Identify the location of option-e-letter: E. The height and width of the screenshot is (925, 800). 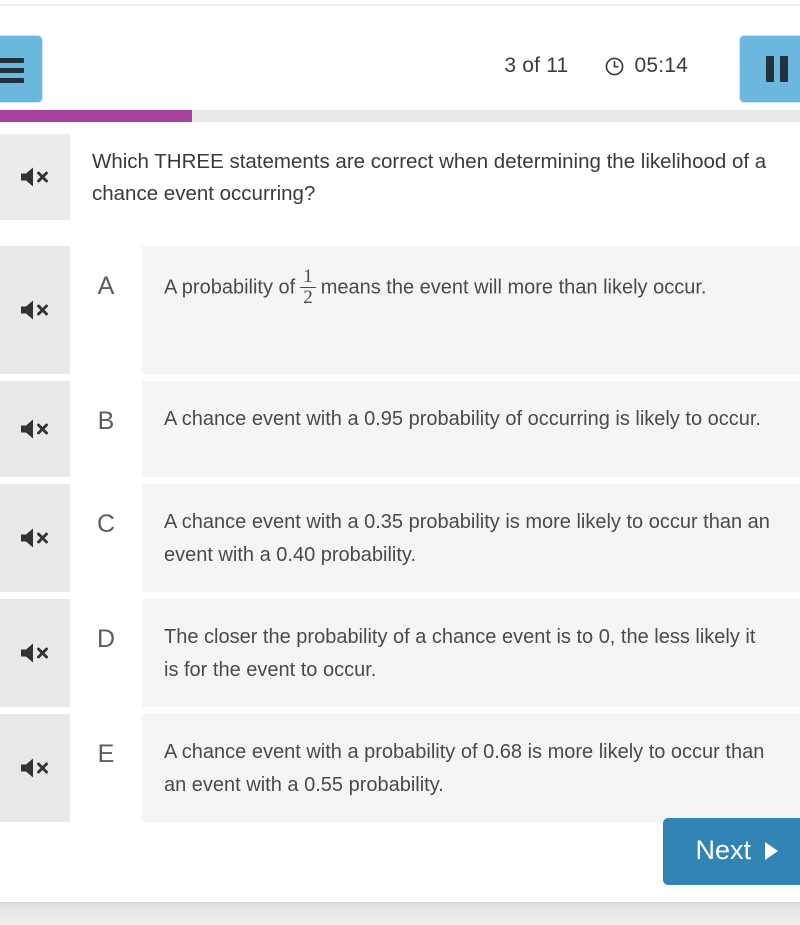
(106, 768).